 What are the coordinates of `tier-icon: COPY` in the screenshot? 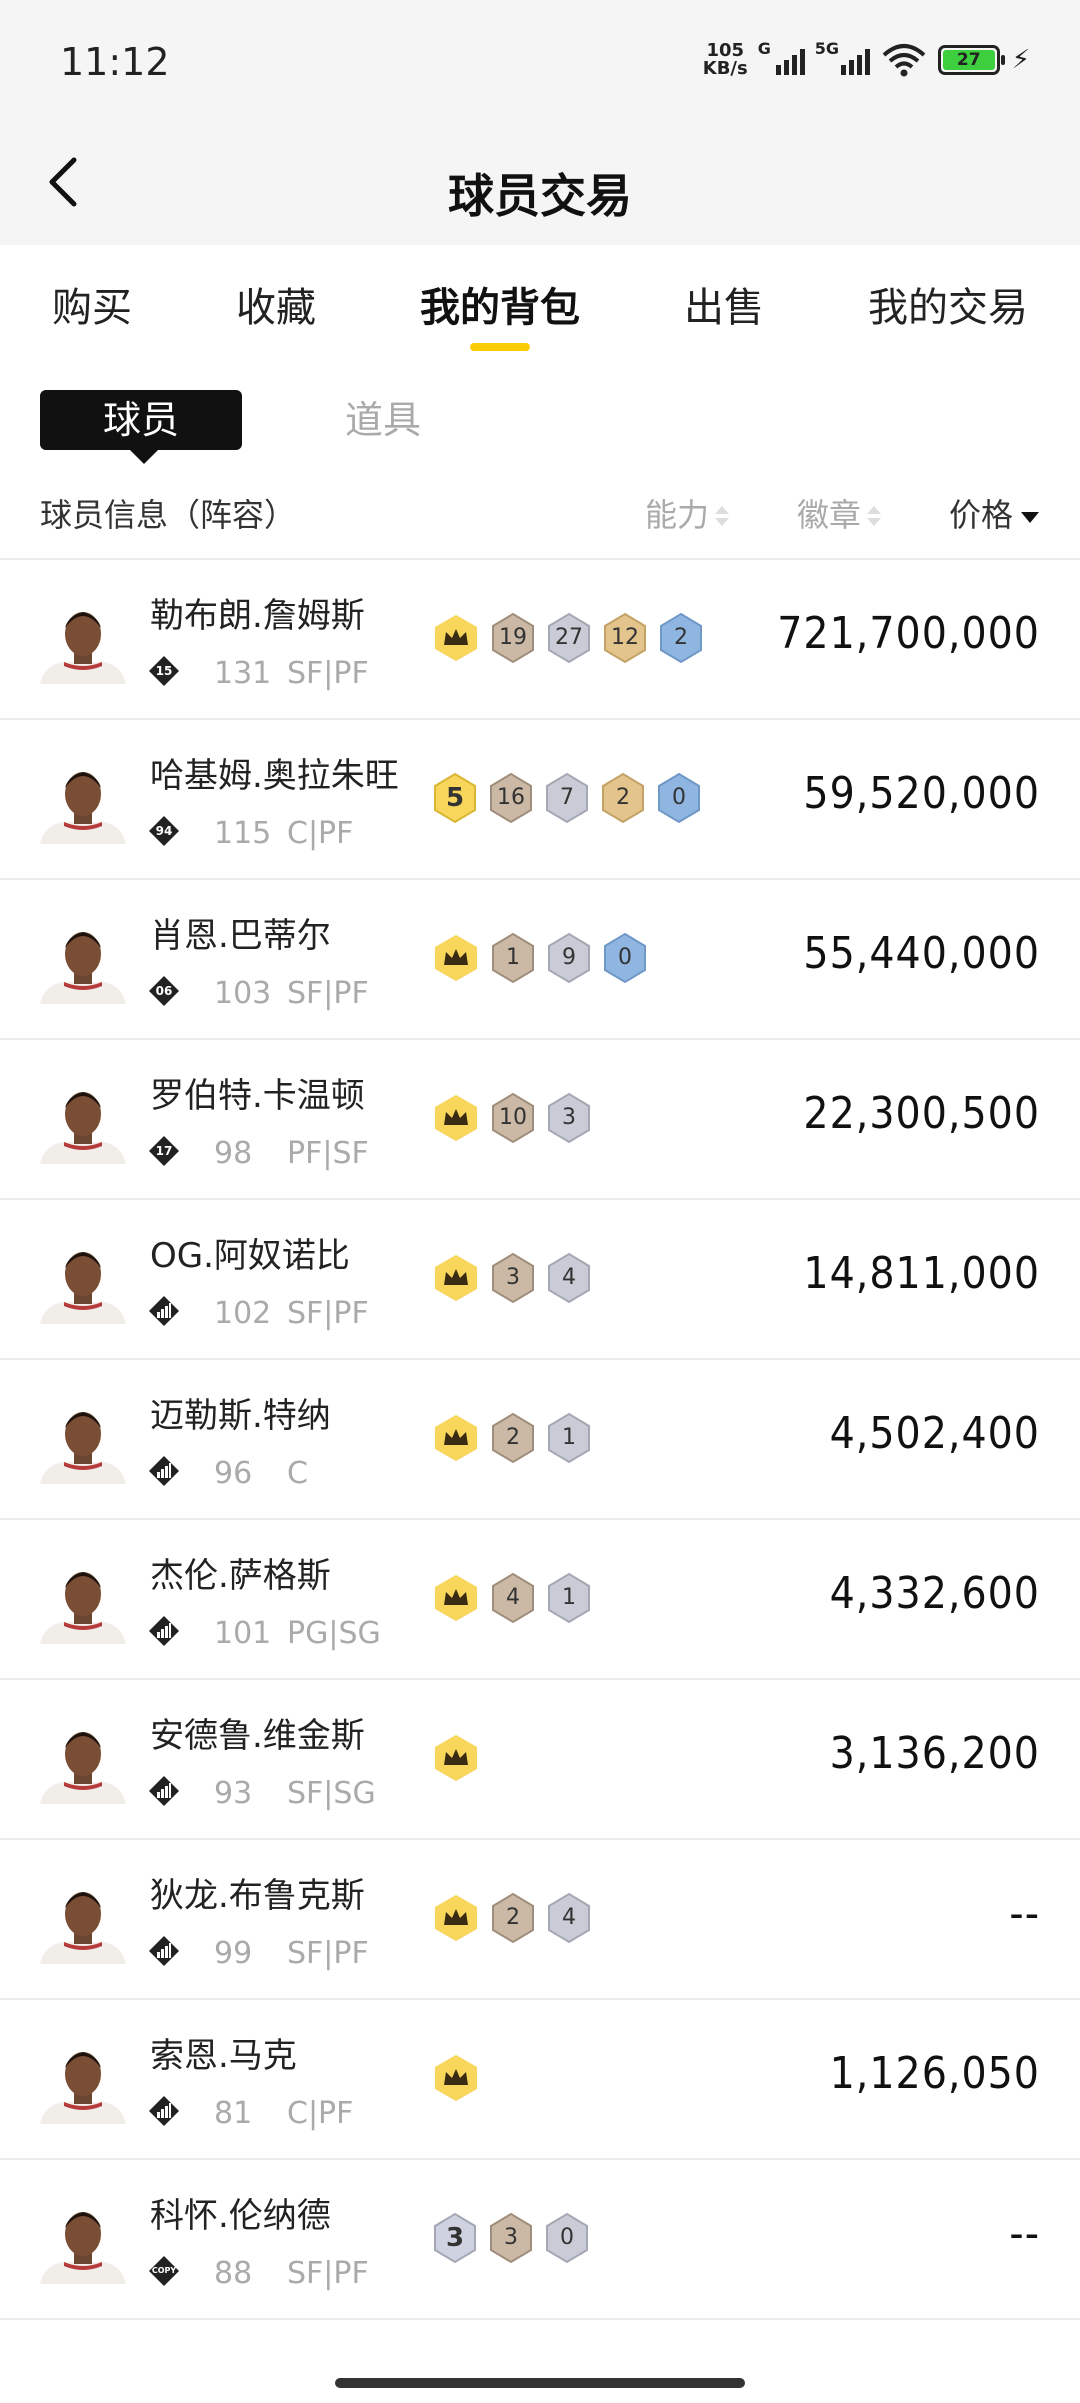 It's located at (164, 2271).